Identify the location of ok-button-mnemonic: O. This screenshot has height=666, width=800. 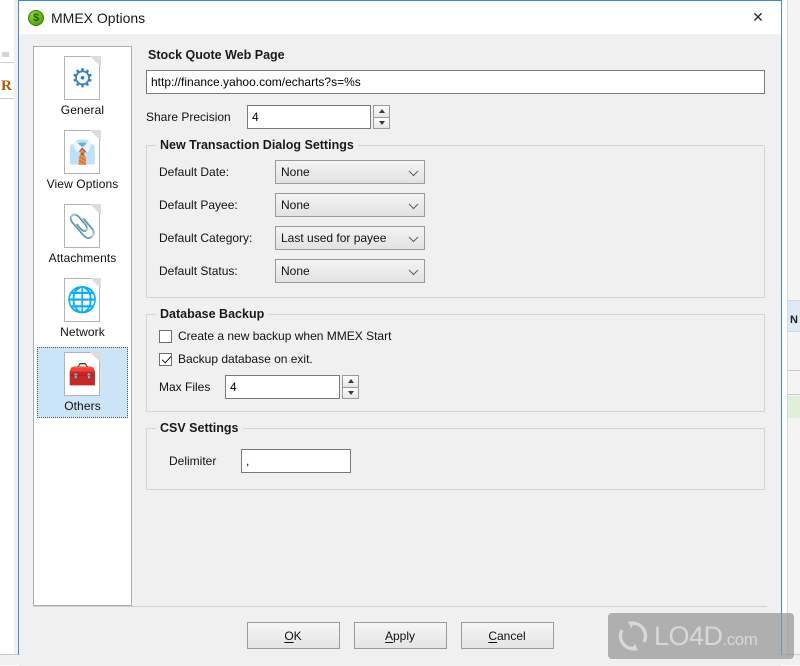
(289, 635).